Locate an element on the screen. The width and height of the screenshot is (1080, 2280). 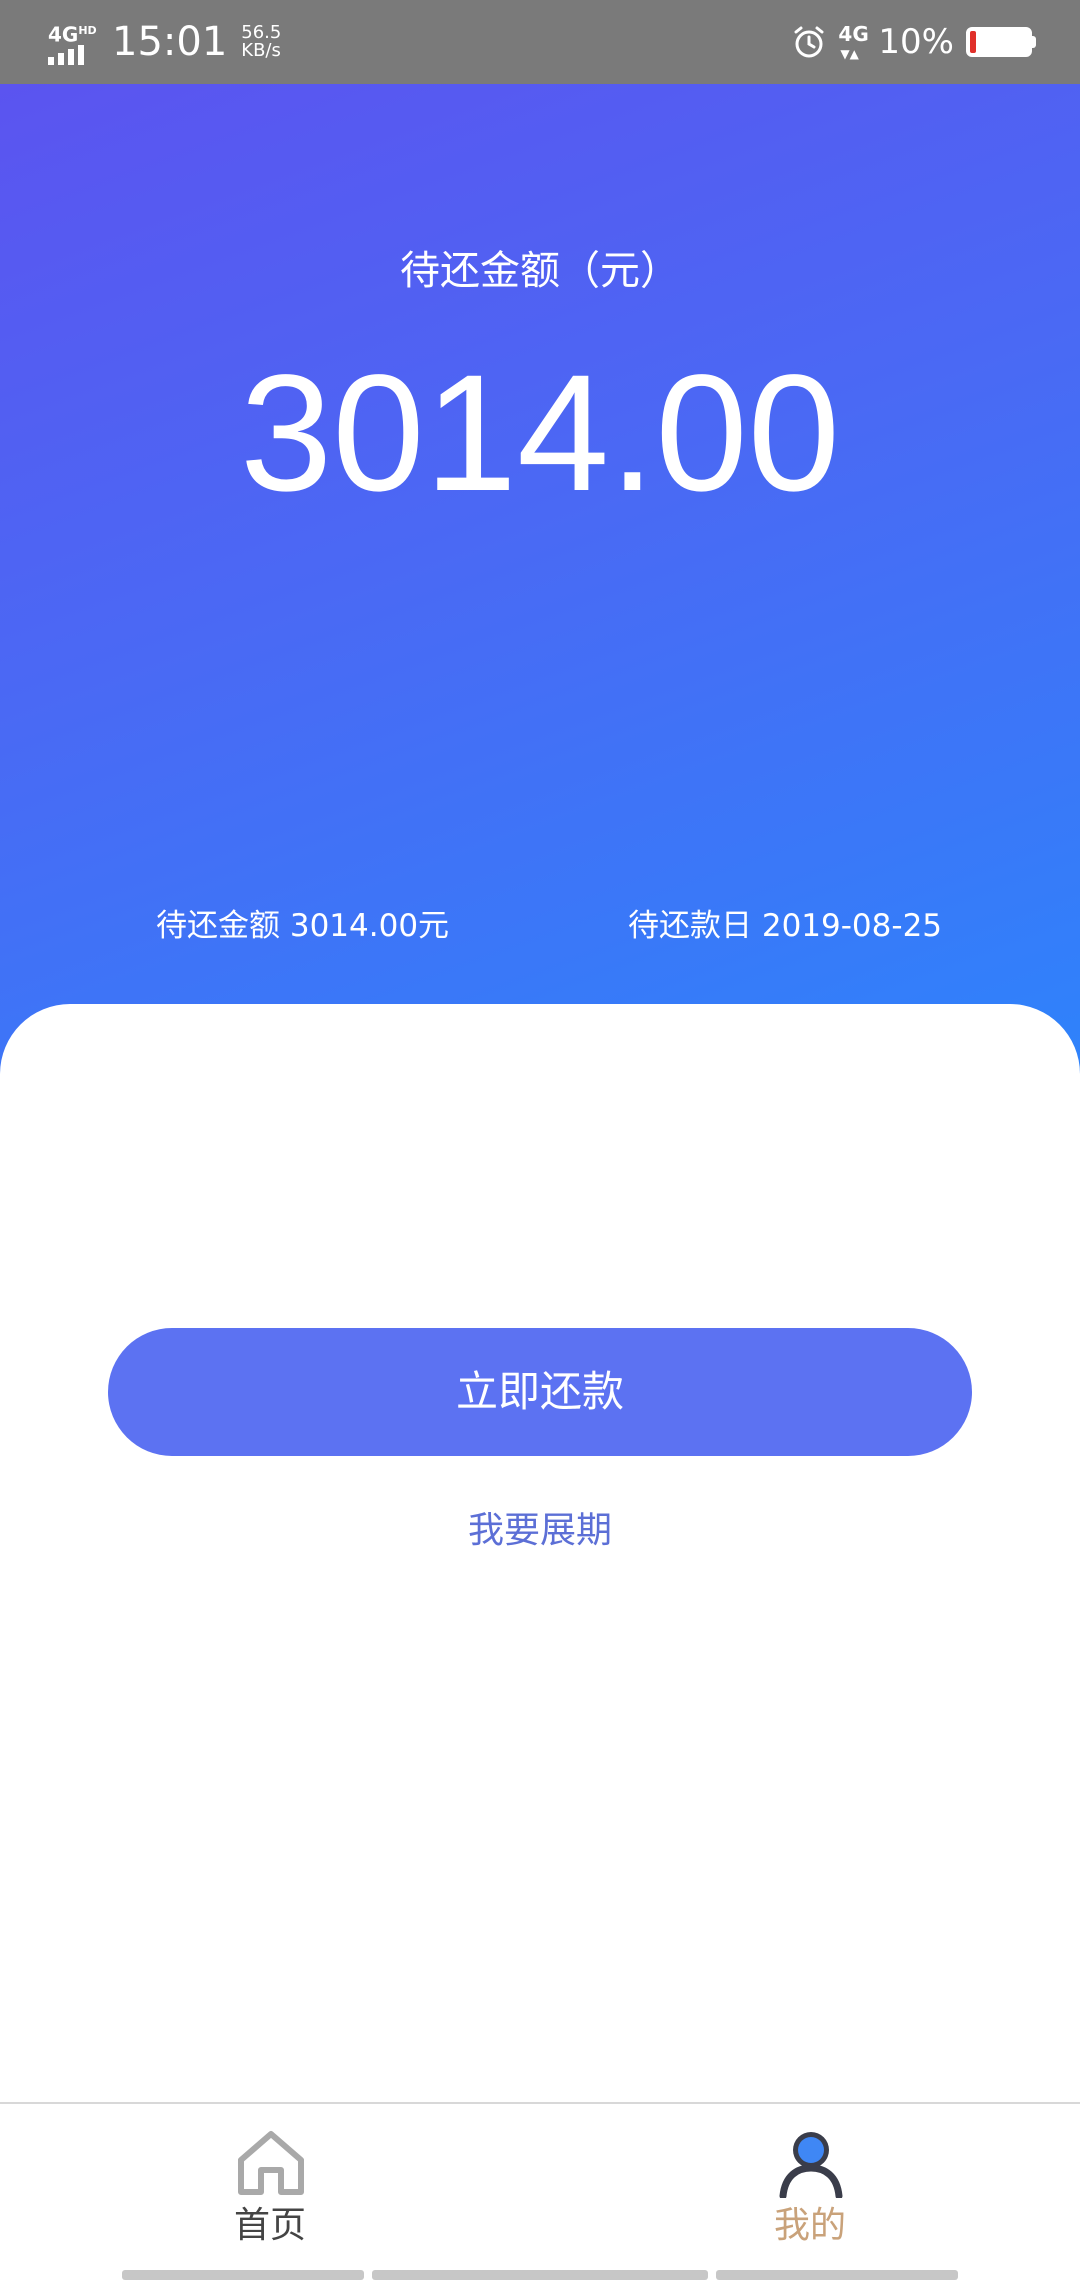
network-hd: HD is located at coordinates (87, 30).